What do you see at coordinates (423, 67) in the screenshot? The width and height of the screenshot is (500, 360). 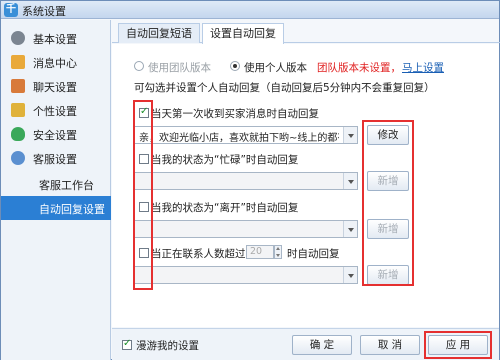 I see `setup-now-link: 马上设置` at bounding box center [423, 67].